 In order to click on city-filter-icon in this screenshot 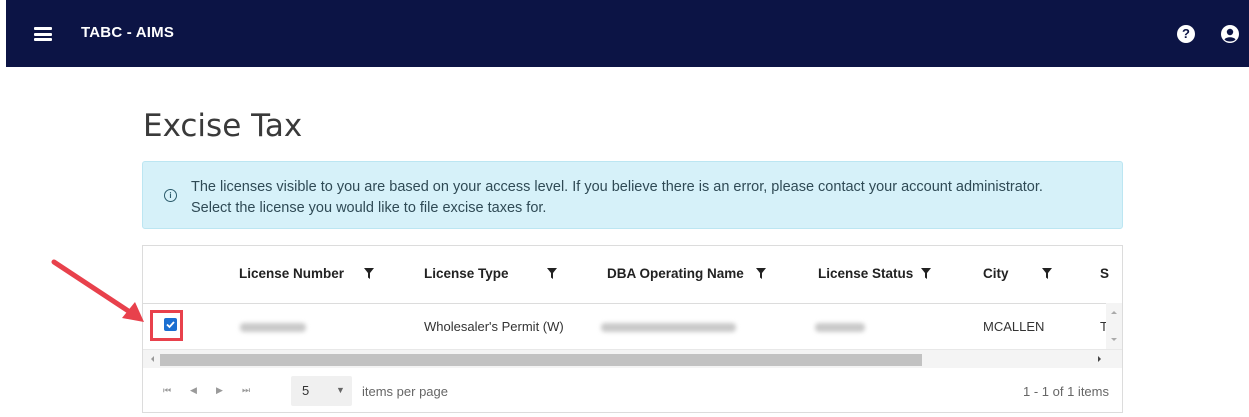, I will do `click(1047, 273)`.